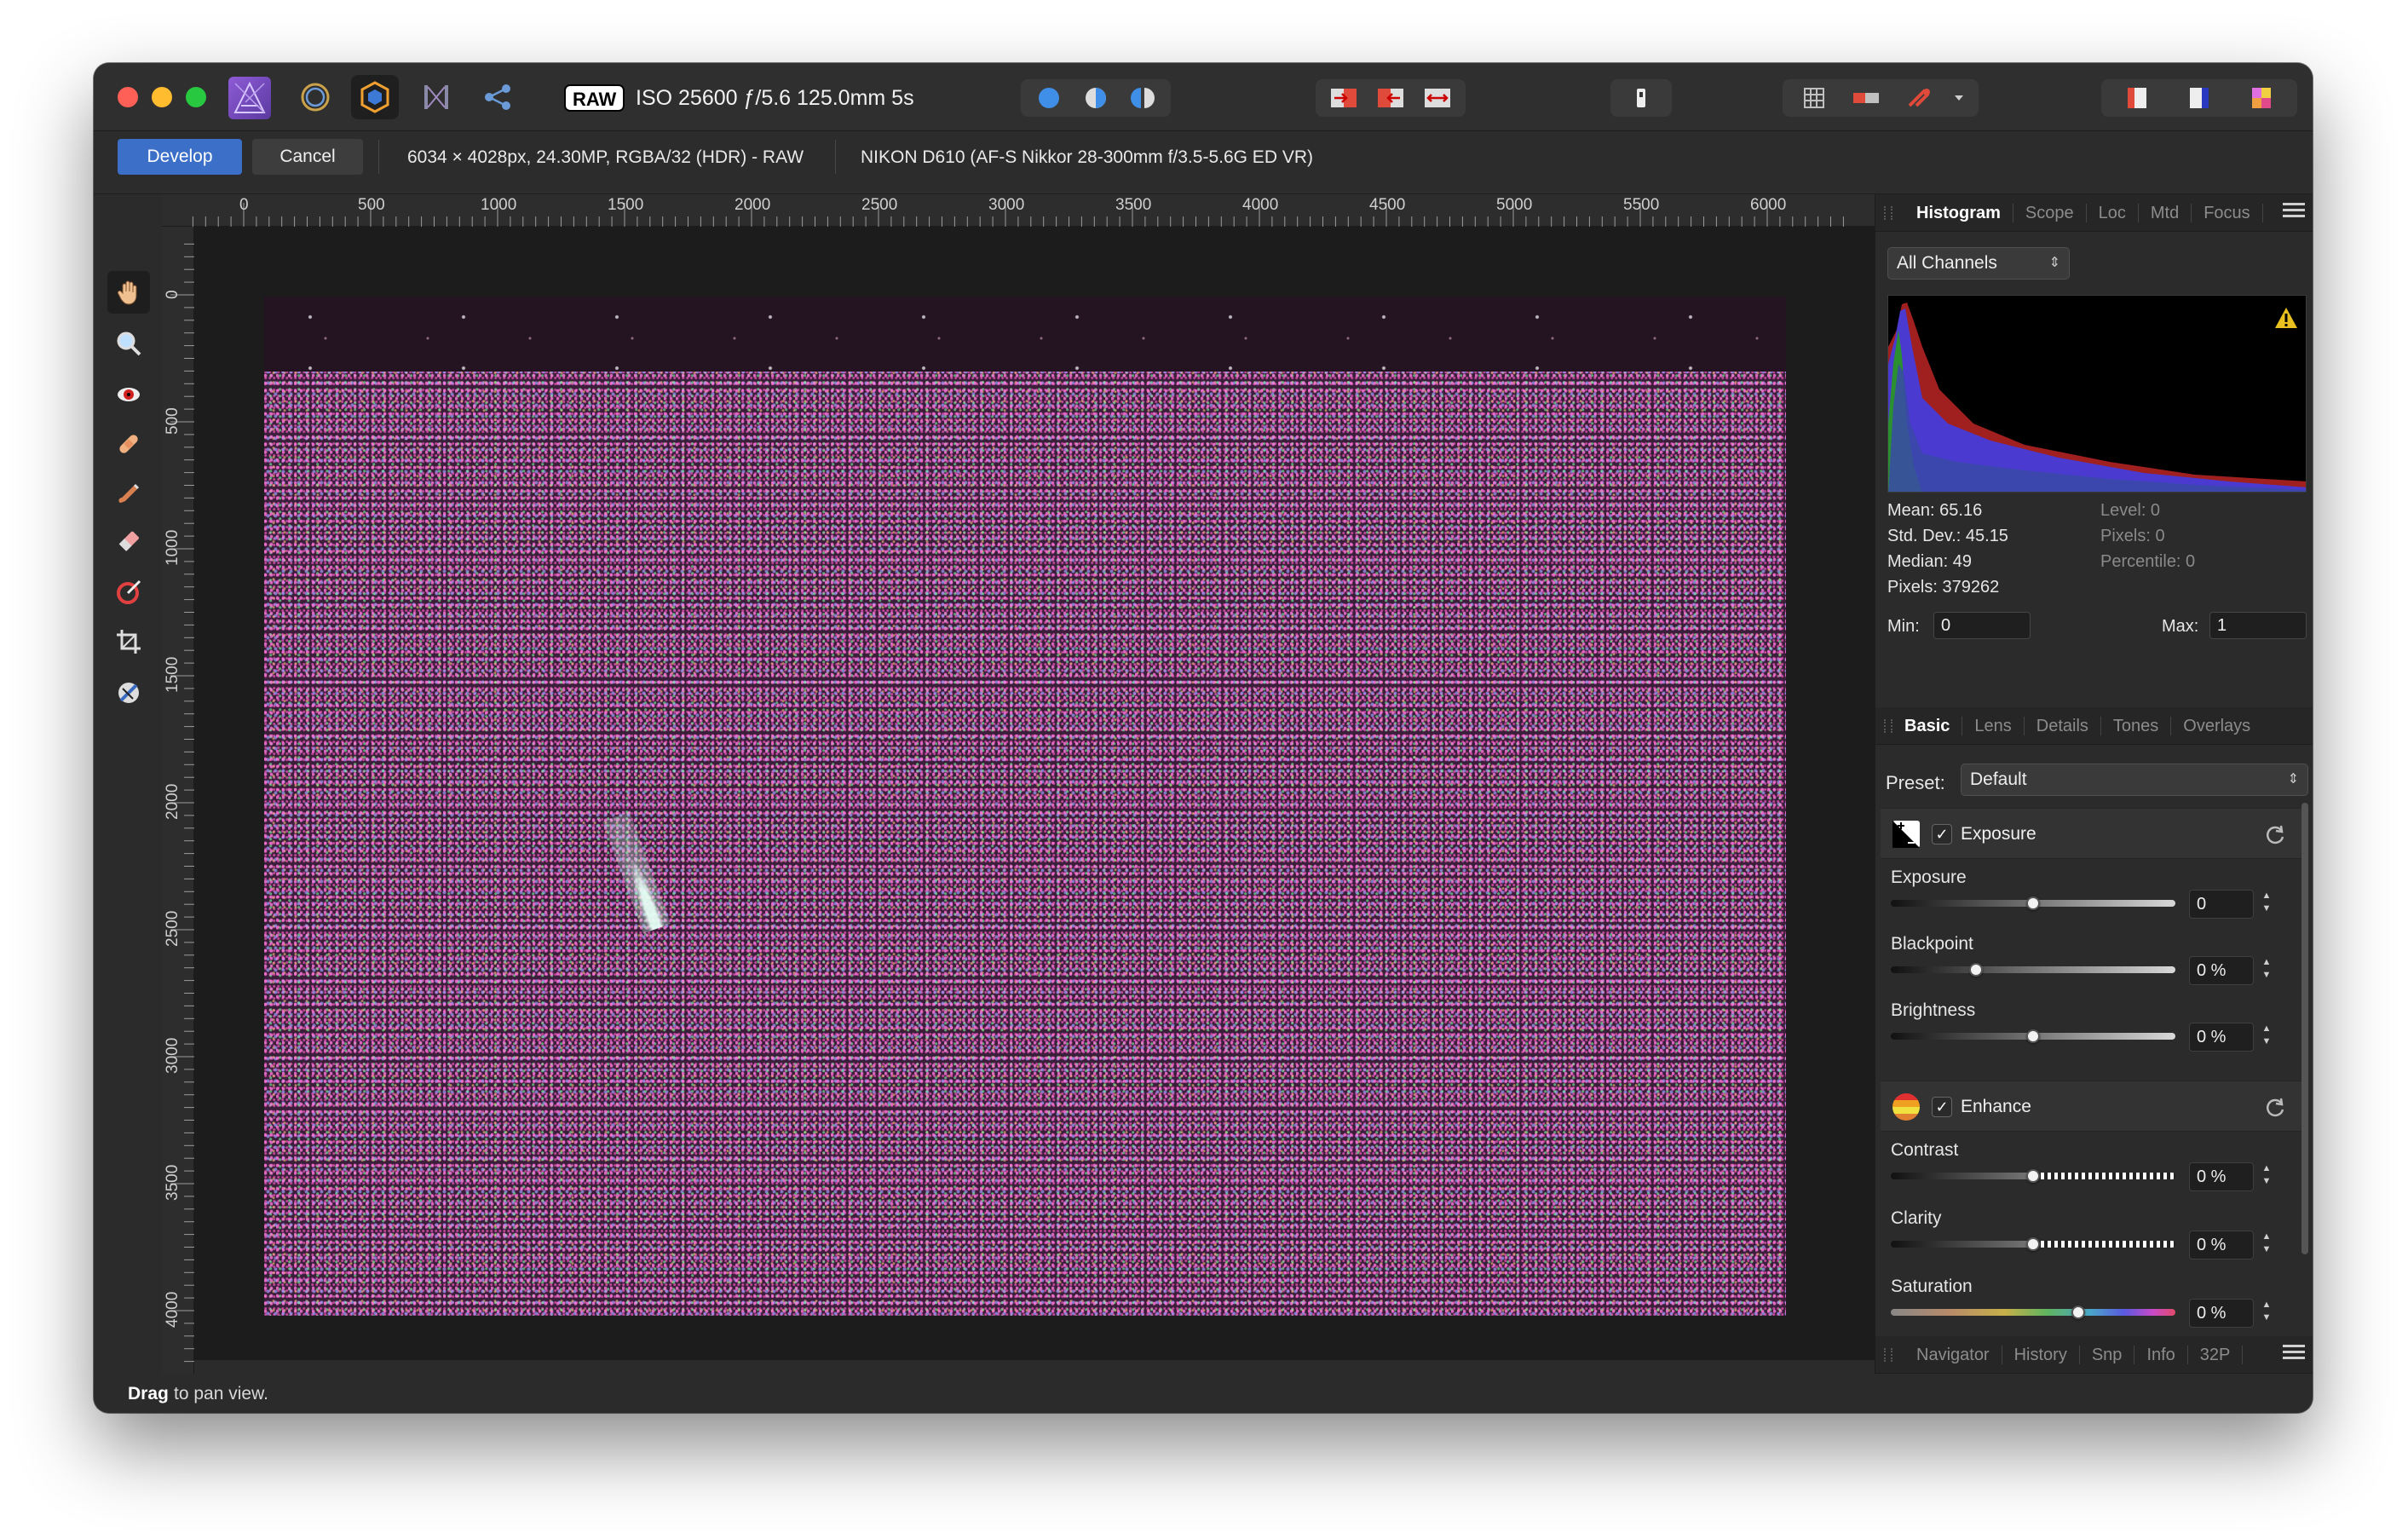 This screenshot has height=1539, width=2408. Describe the element at coordinates (2097, 394) in the screenshot. I see `histogram-graph` at that location.